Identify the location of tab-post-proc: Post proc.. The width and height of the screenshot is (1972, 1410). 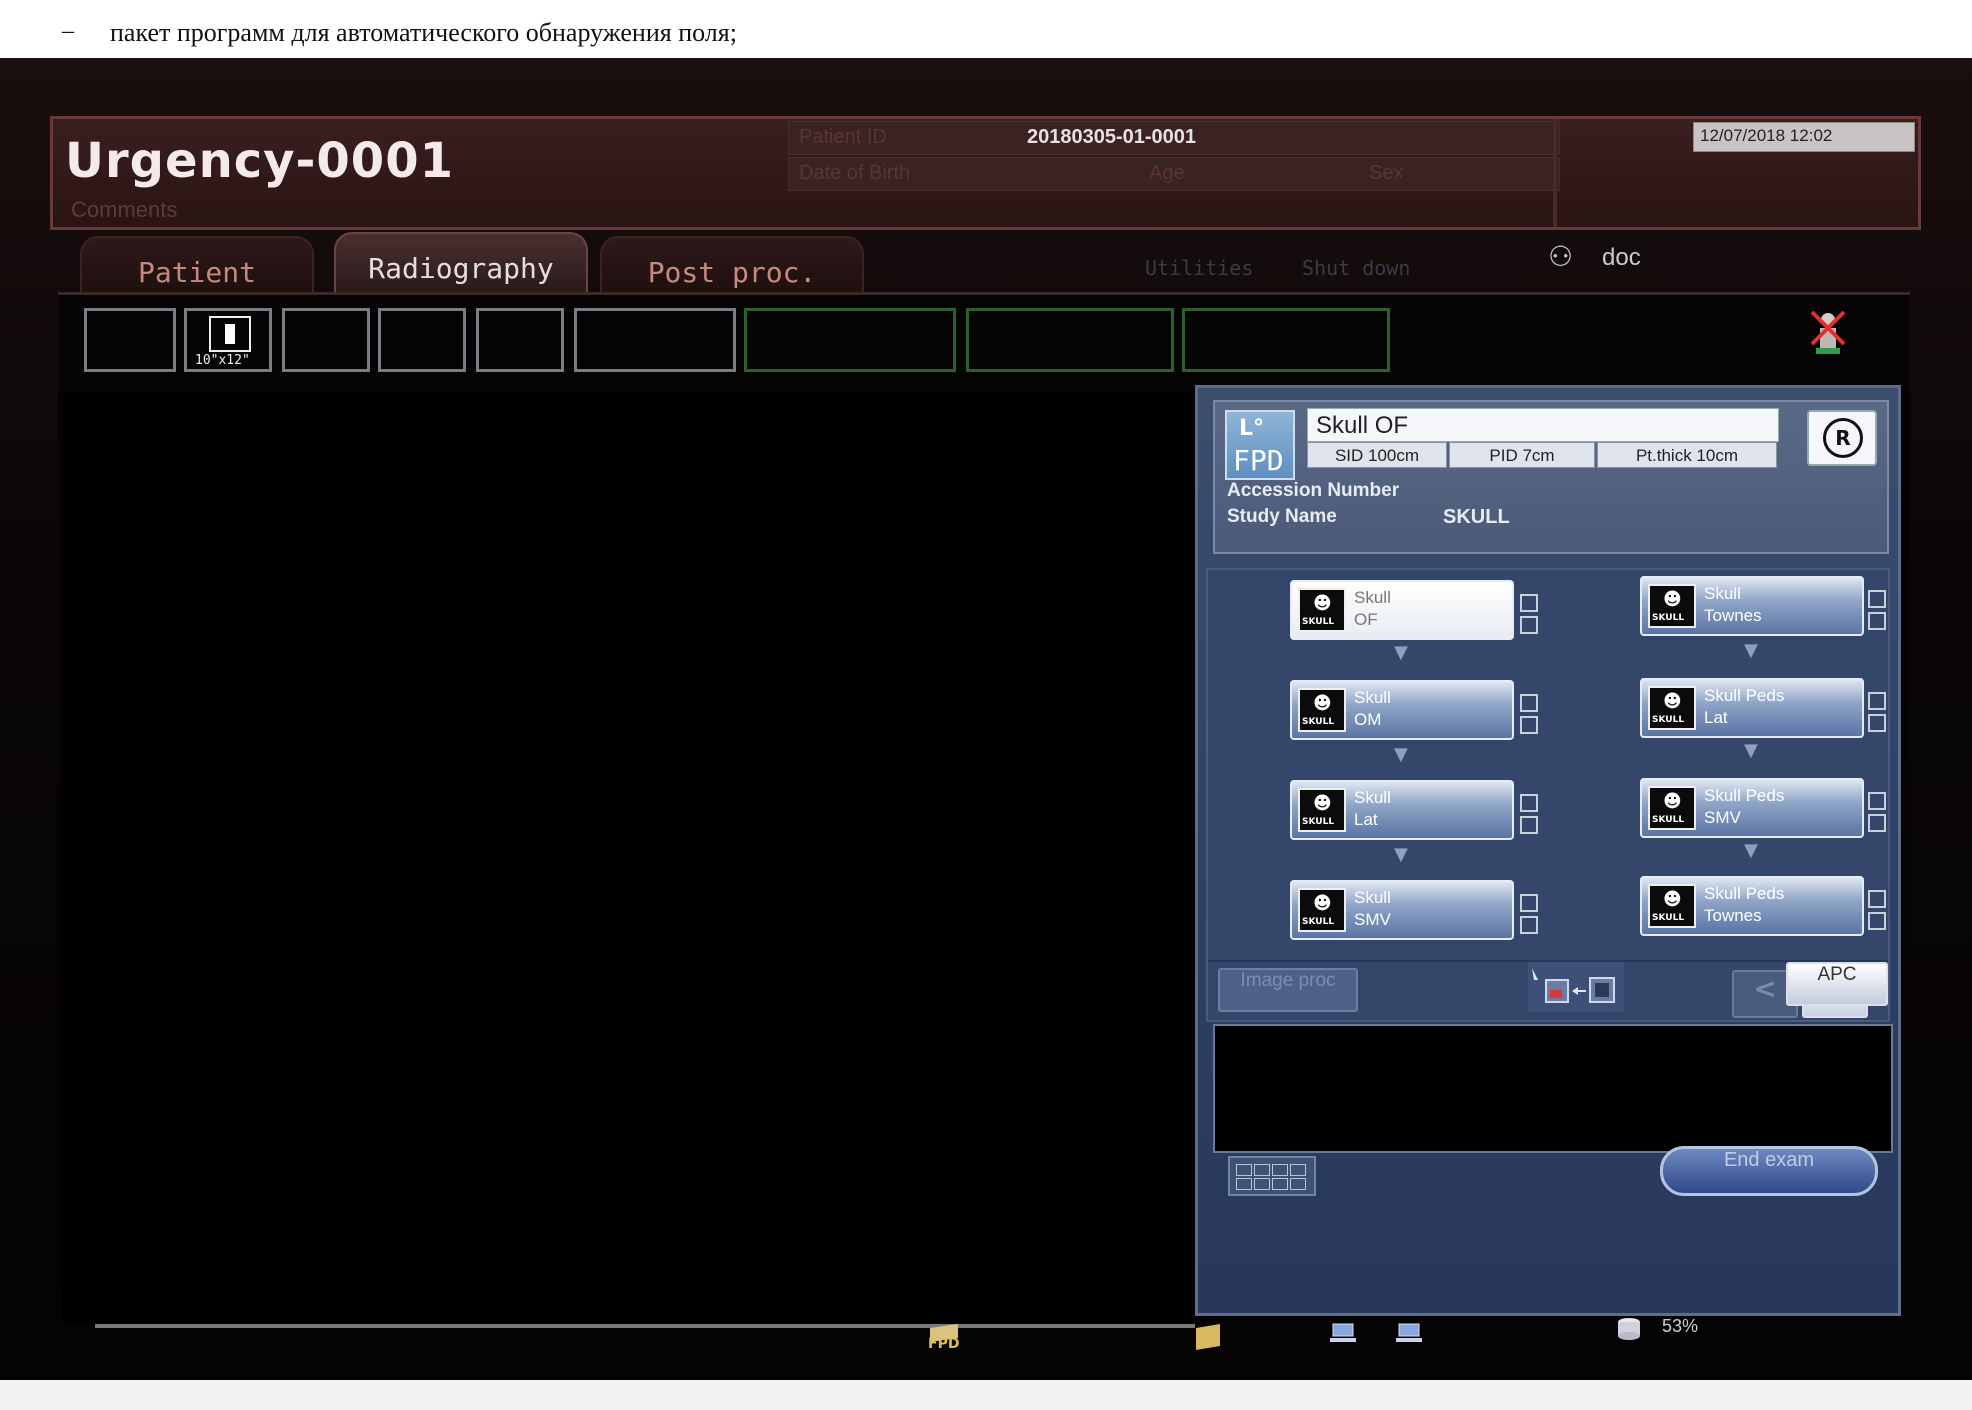
(732, 266).